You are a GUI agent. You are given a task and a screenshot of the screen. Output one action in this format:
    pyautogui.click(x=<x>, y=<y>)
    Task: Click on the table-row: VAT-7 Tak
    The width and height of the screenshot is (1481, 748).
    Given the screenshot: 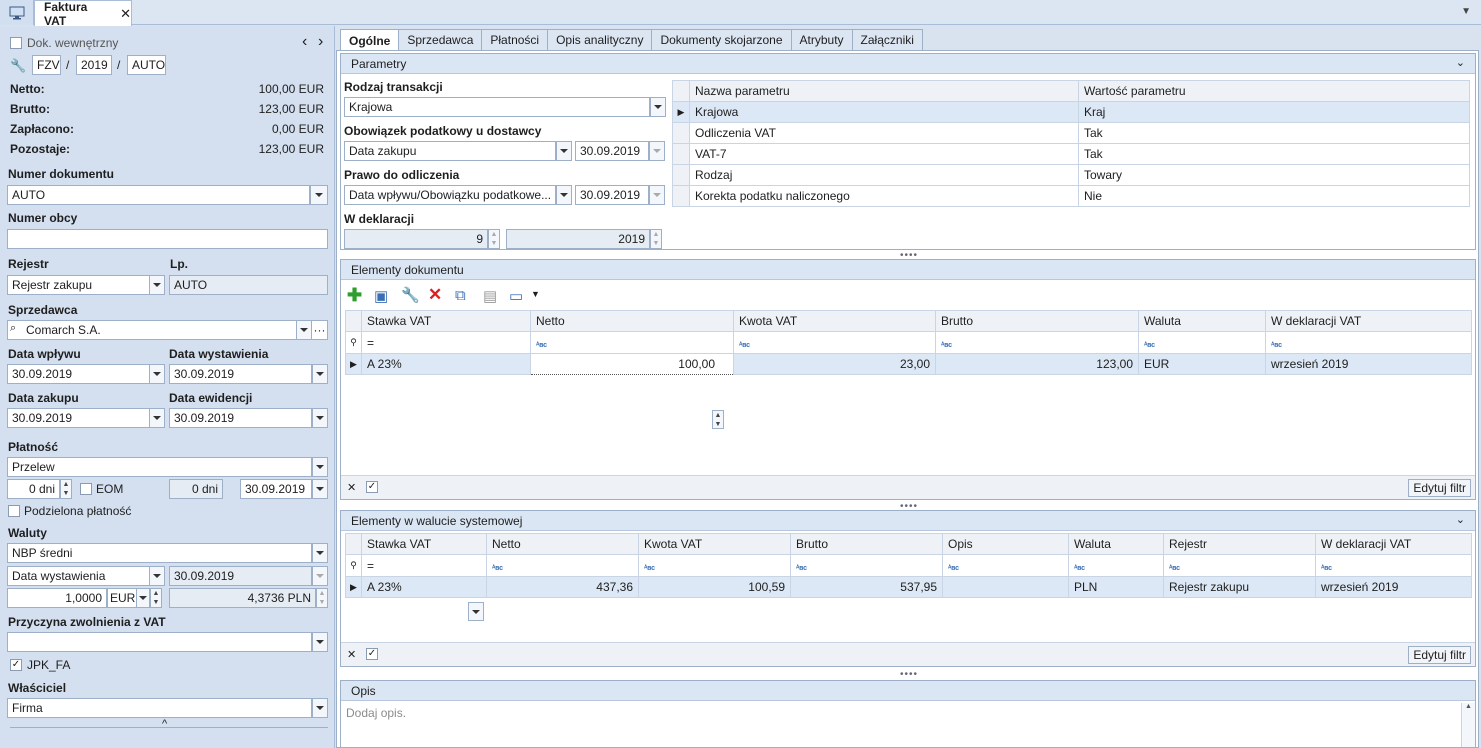 What is the action you would take?
    pyautogui.click(x=1071, y=154)
    